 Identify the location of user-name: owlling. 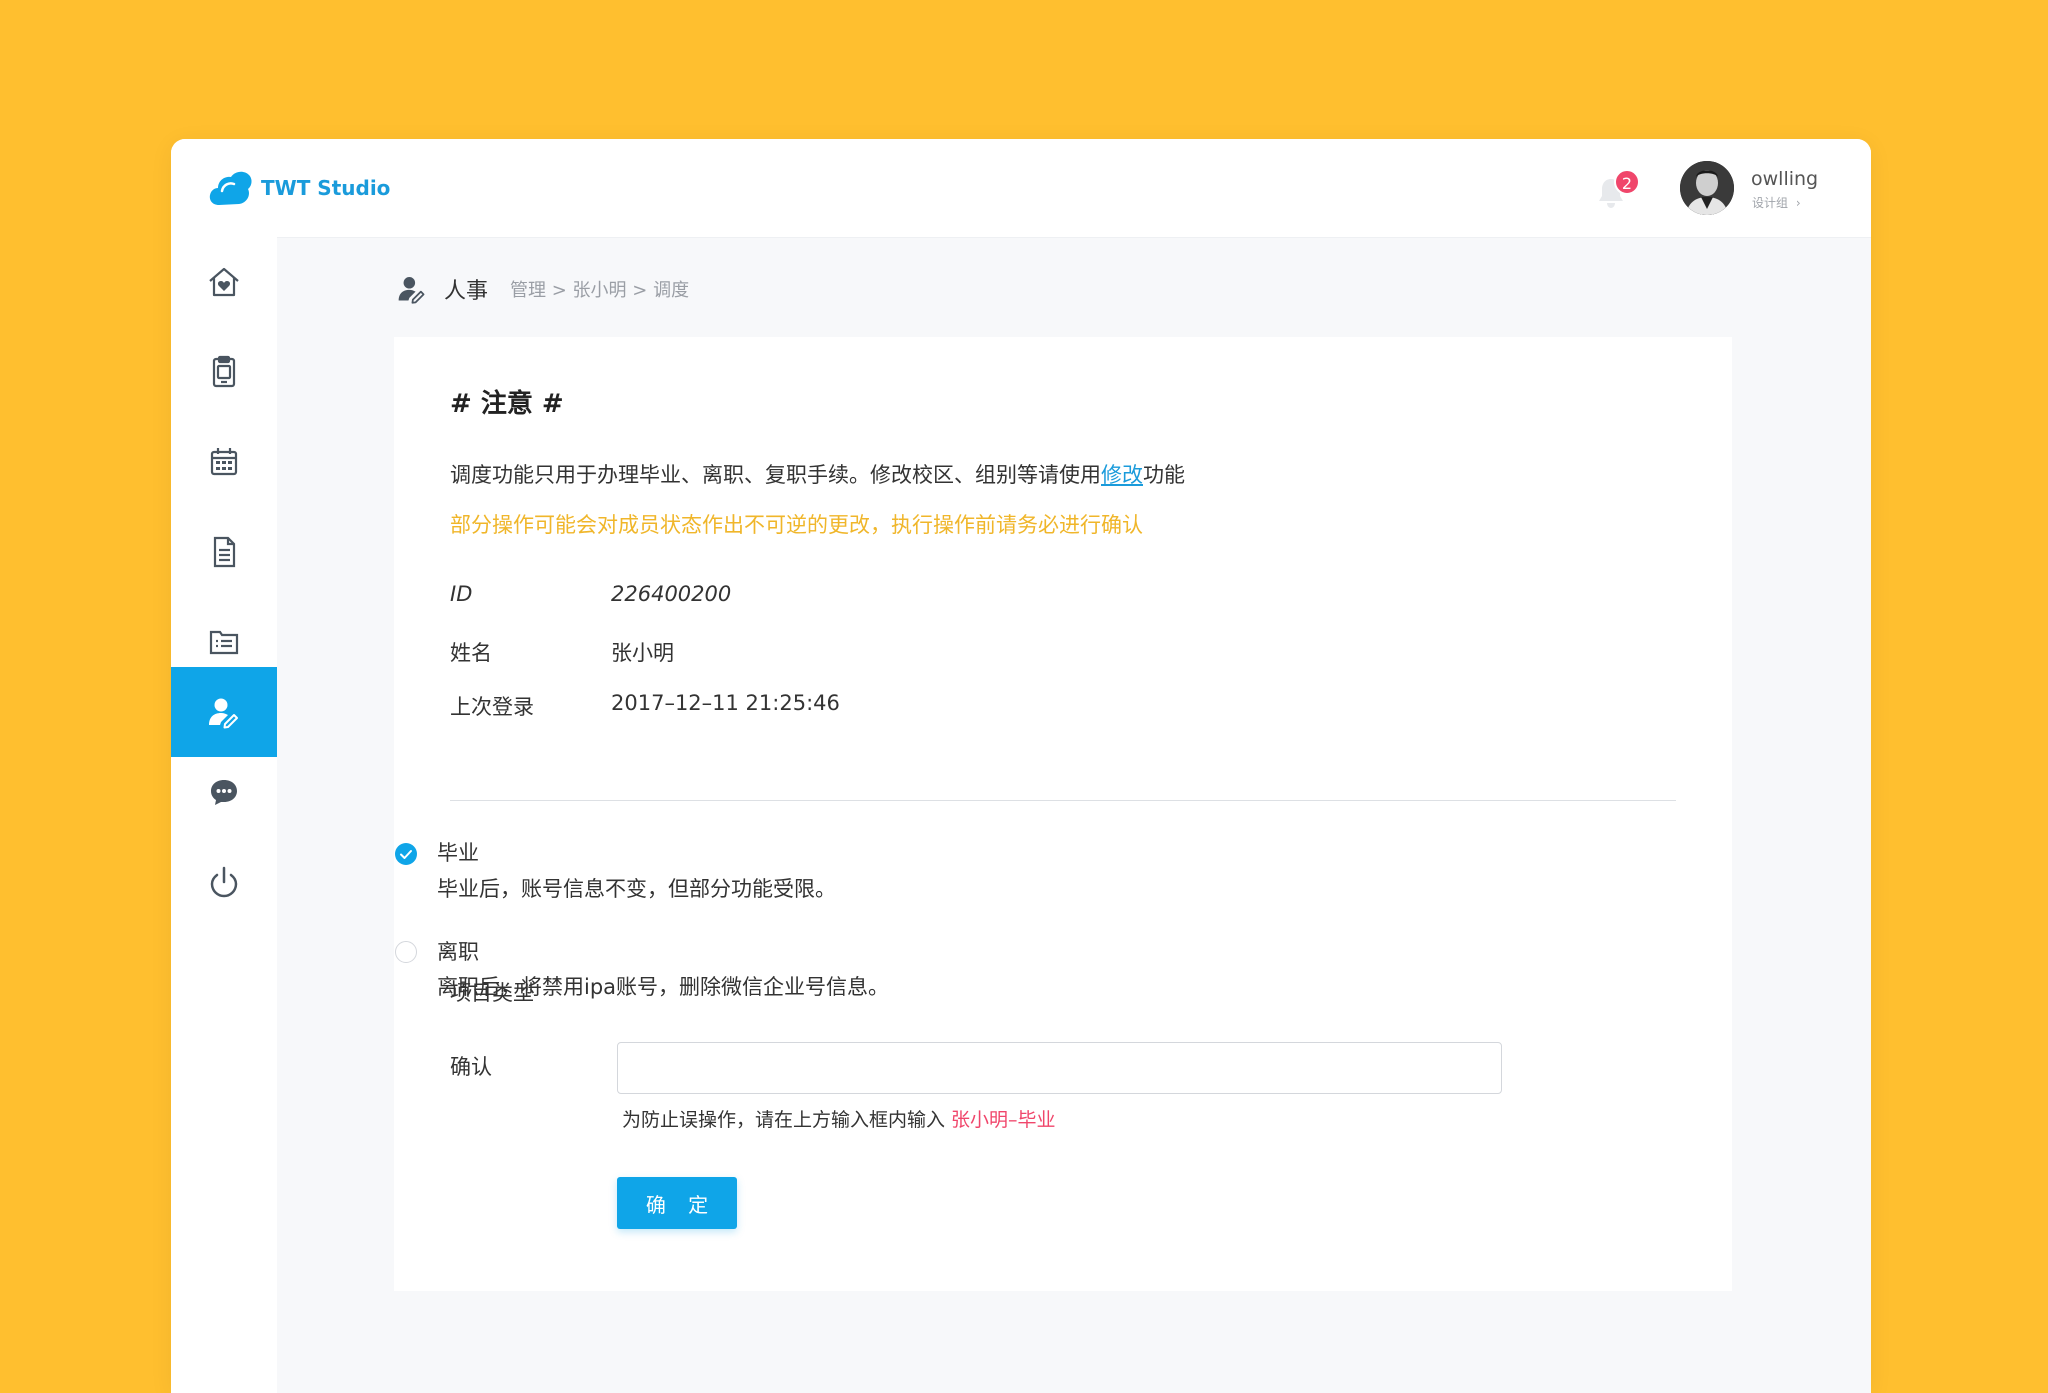
(1784, 179).